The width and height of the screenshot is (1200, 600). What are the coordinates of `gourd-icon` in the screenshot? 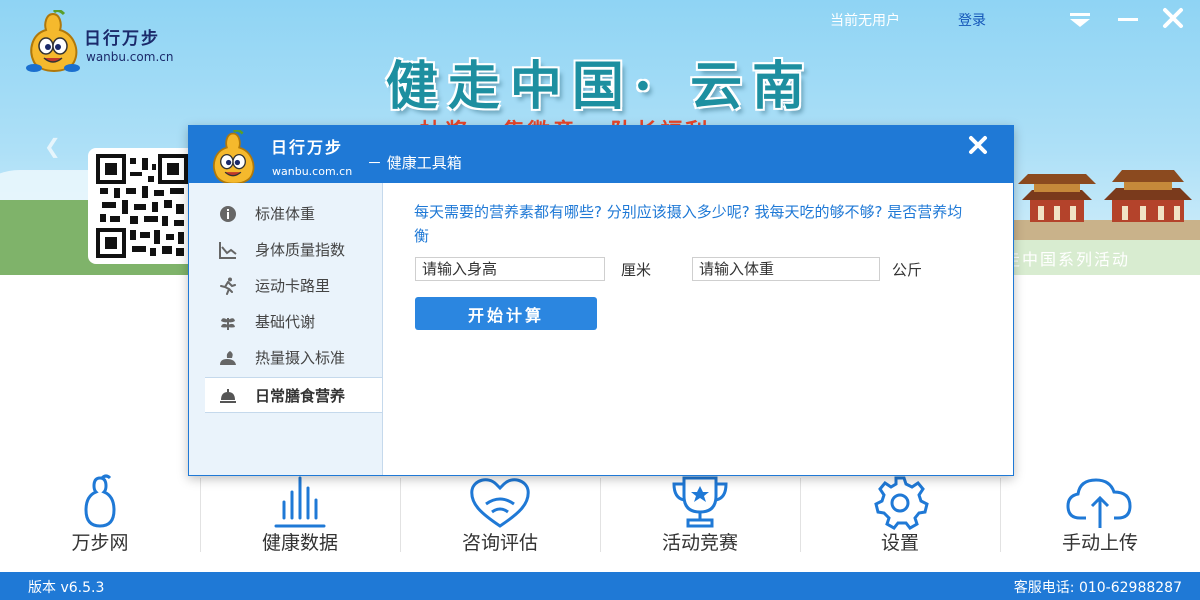 It's located at (100, 501).